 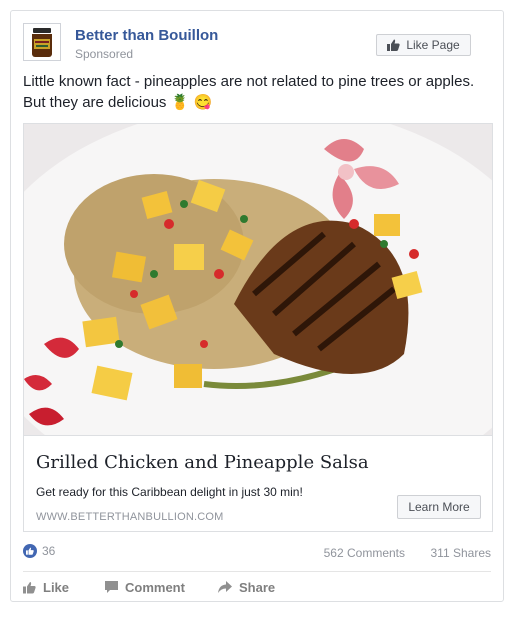 I want to click on learn-more-button: Learn More, so click(x=439, y=507).